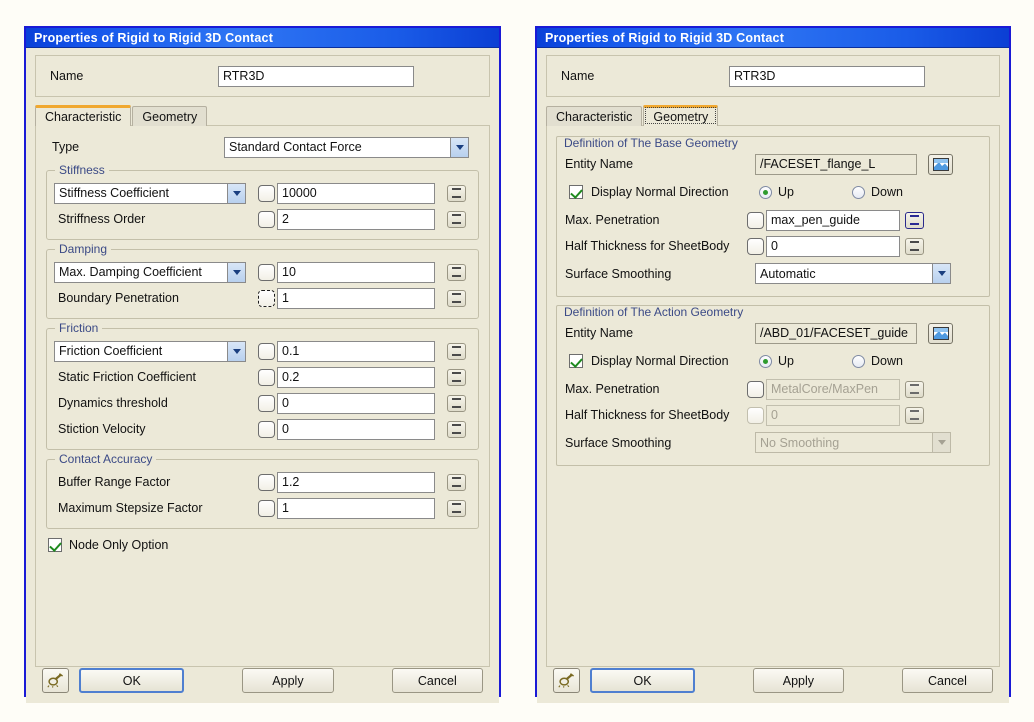 The width and height of the screenshot is (1034, 722). What do you see at coordinates (356, 508) in the screenshot?
I see `maximum-stepsize-factor-value: 1` at bounding box center [356, 508].